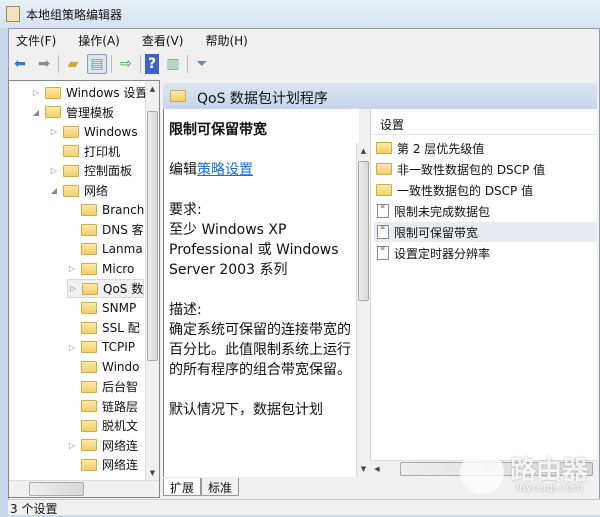 Image resolution: width=600 pixels, height=517 pixels. What do you see at coordinates (485, 148) in the screenshot?
I see `list-item: 第 2 层优先级值` at bounding box center [485, 148].